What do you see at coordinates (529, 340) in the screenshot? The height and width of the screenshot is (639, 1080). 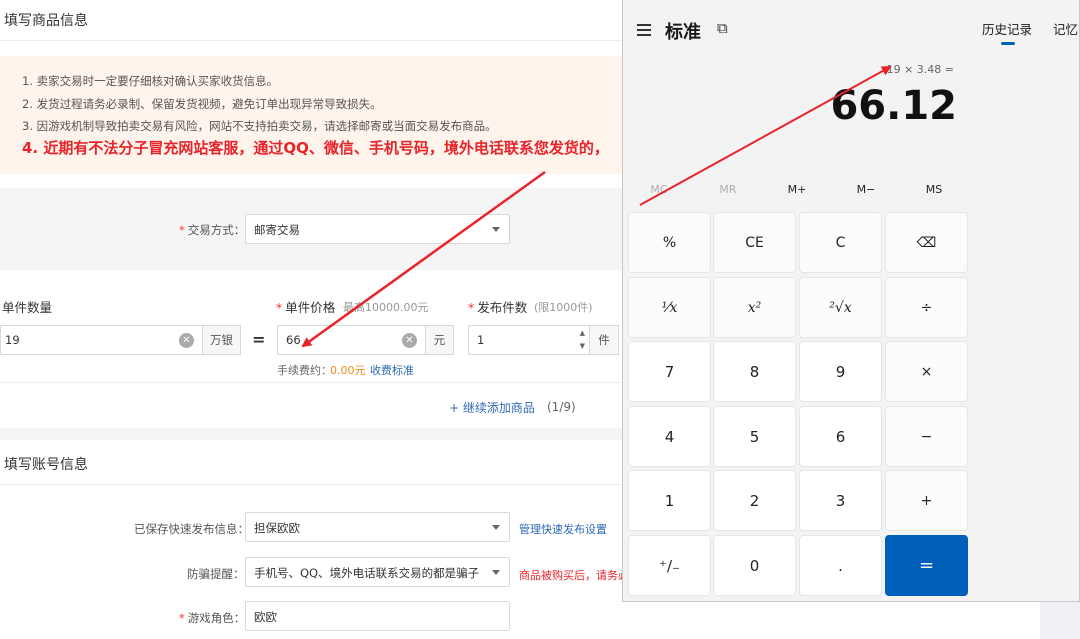 I see `count-stepper: 1 ▲ ▼` at bounding box center [529, 340].